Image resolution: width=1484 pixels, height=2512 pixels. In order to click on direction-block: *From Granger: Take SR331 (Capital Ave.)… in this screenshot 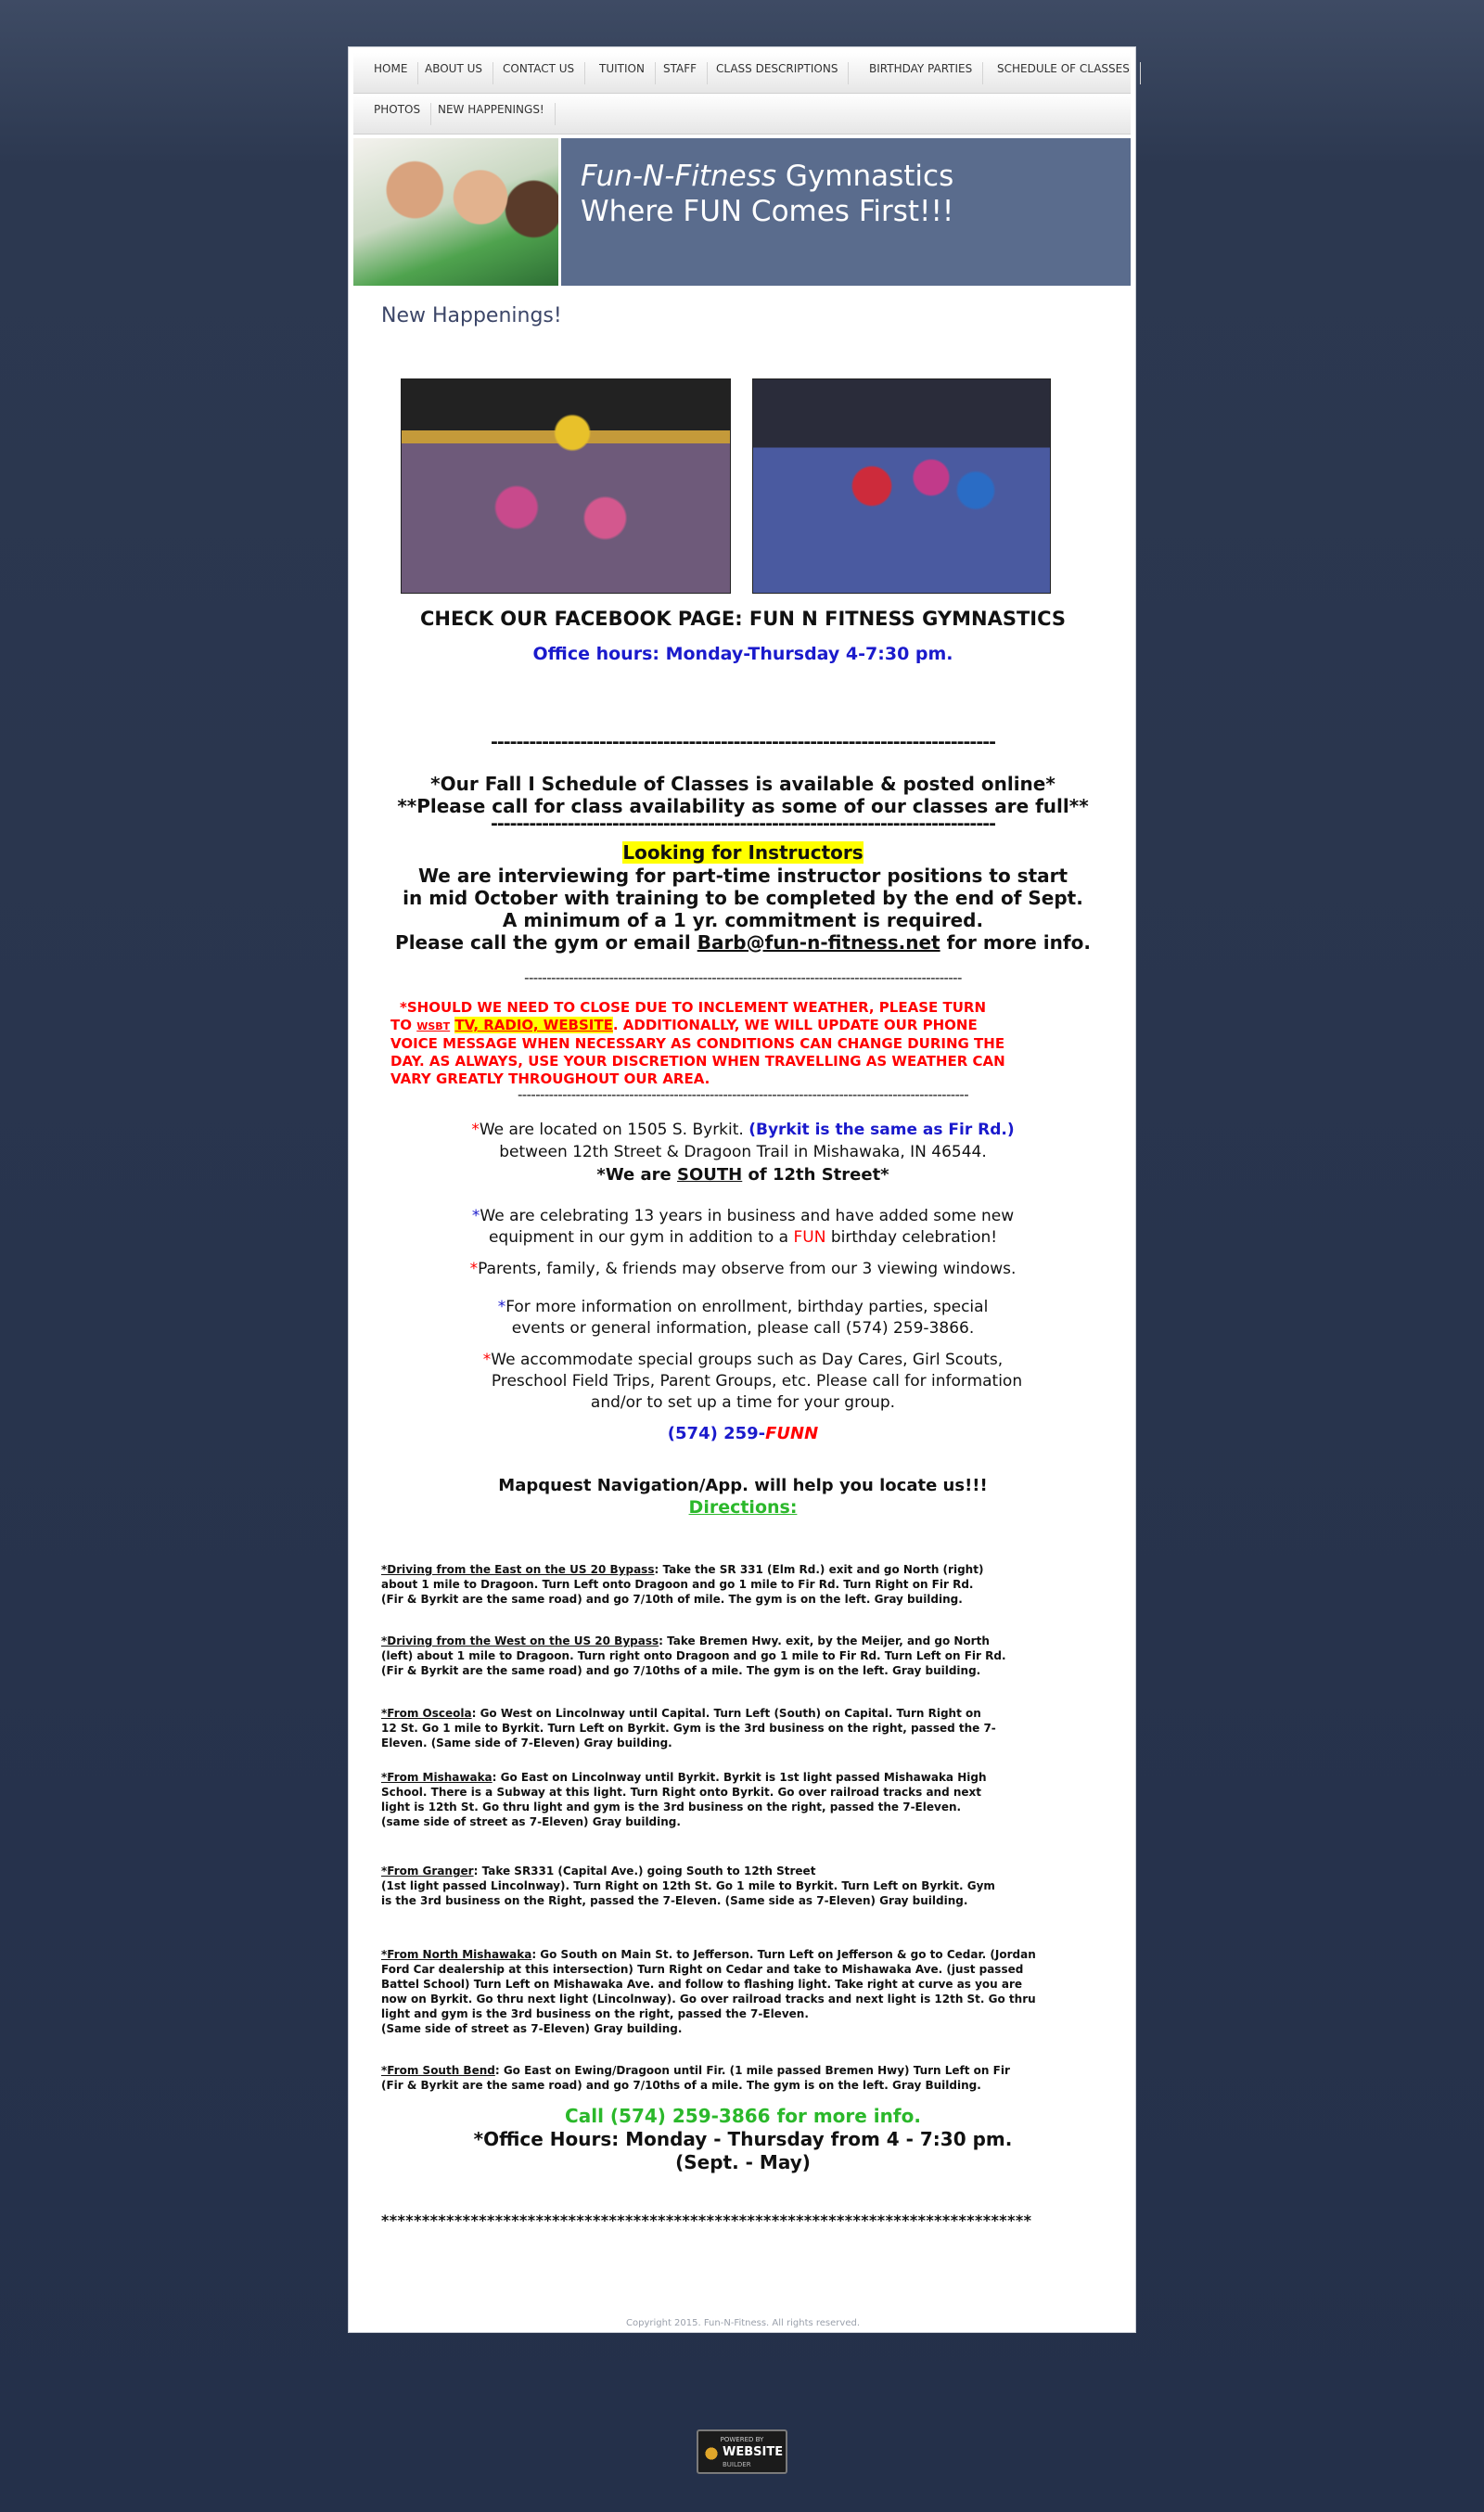, I will do `click(743, 1886)`.